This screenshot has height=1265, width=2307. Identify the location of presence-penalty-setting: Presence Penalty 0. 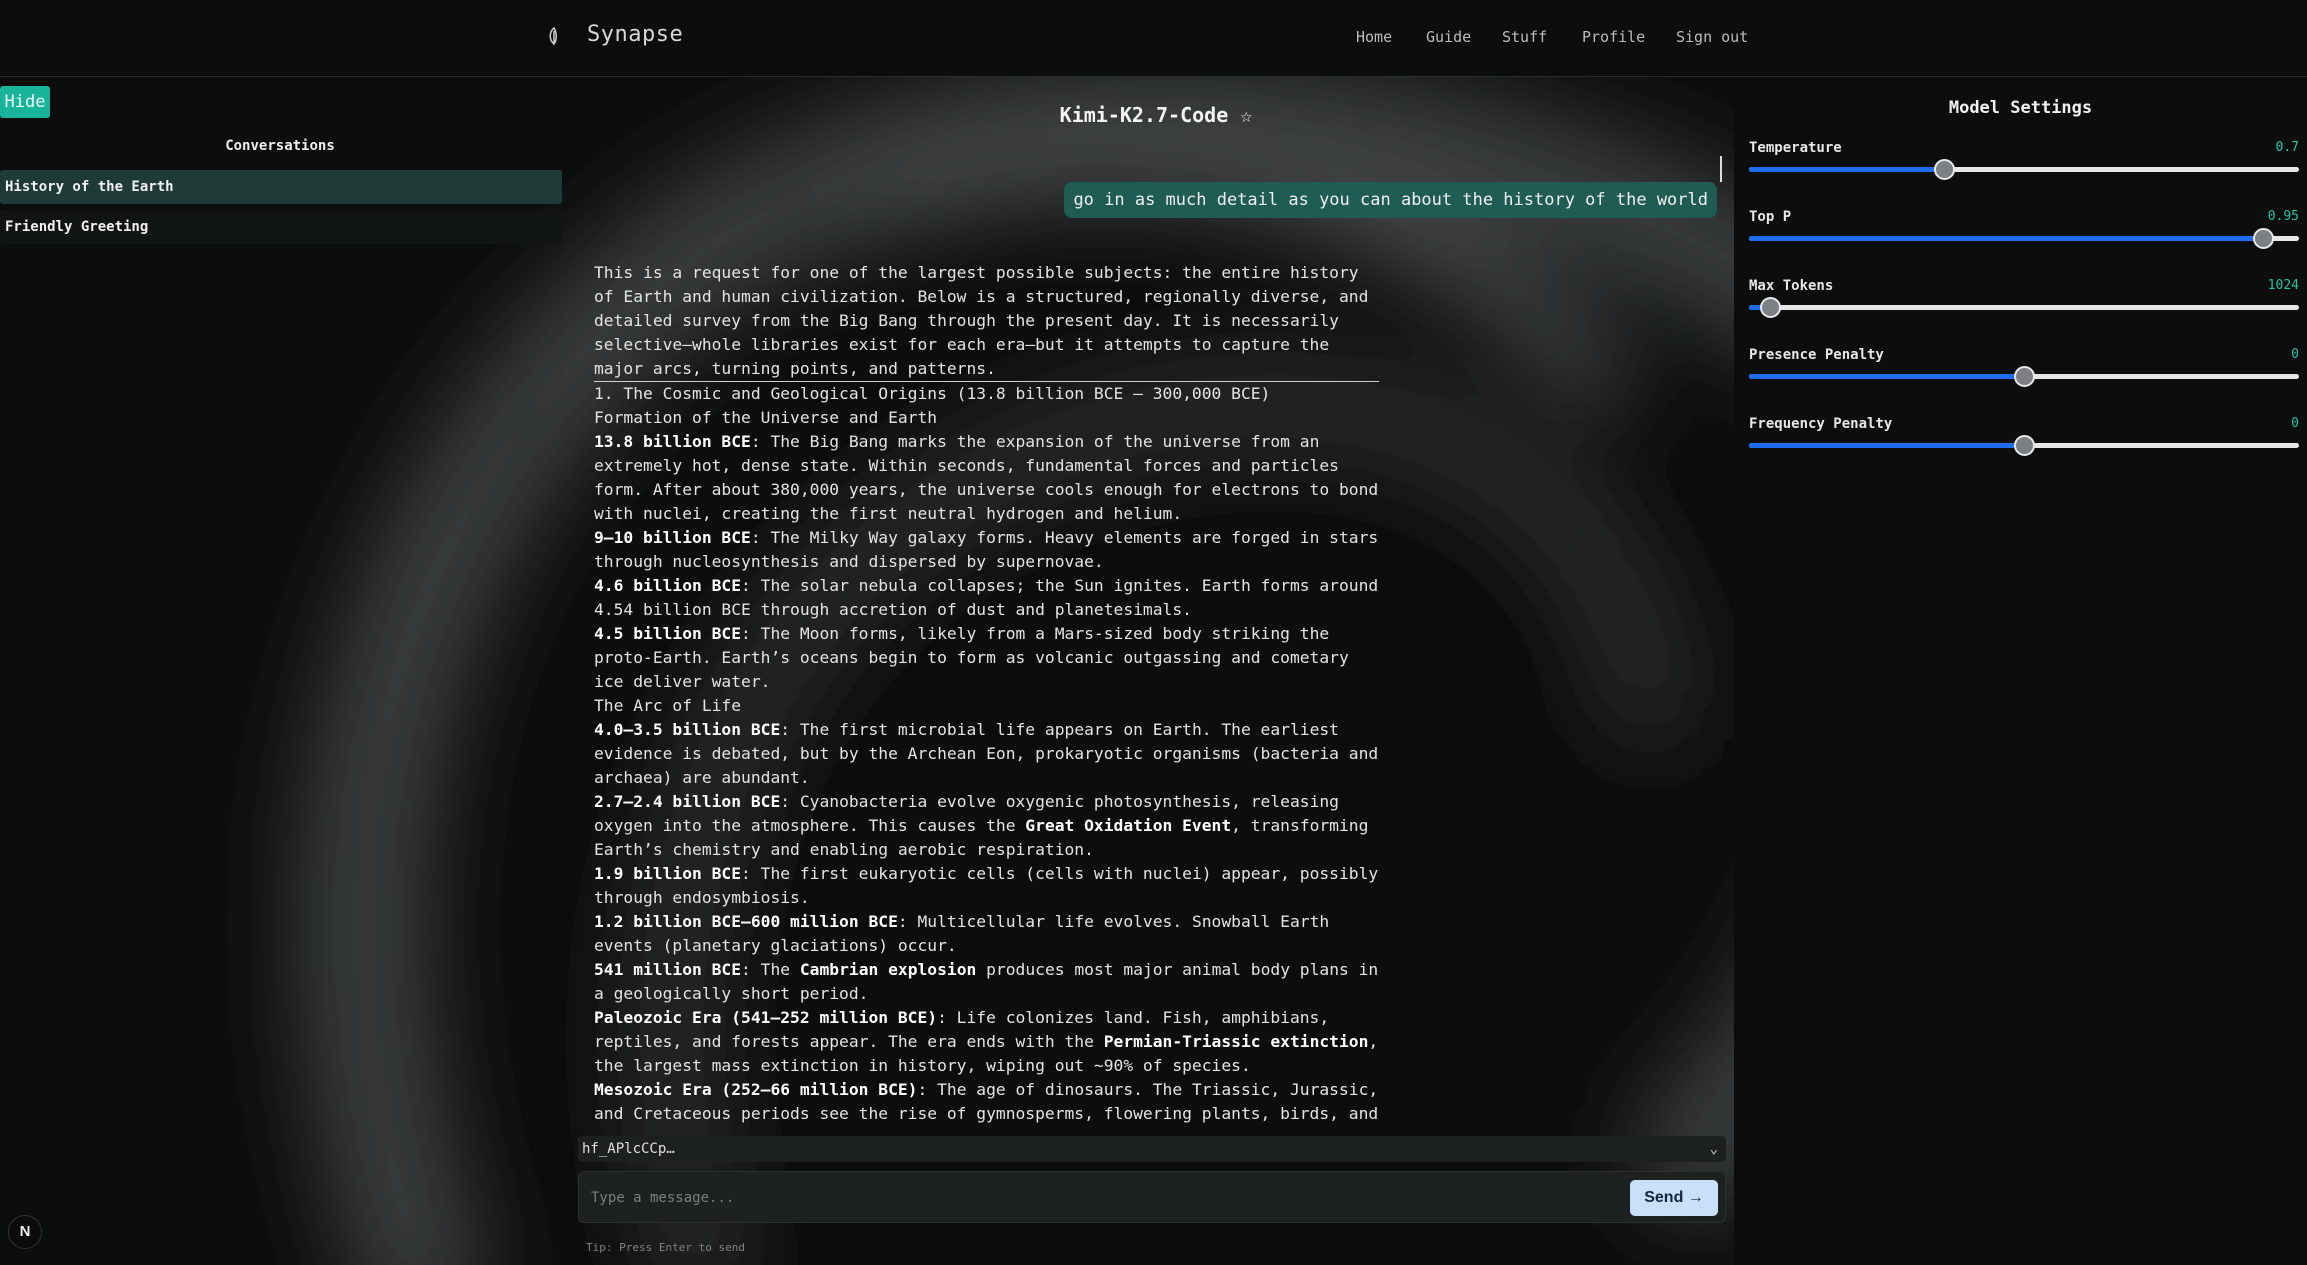
(2024, 377).